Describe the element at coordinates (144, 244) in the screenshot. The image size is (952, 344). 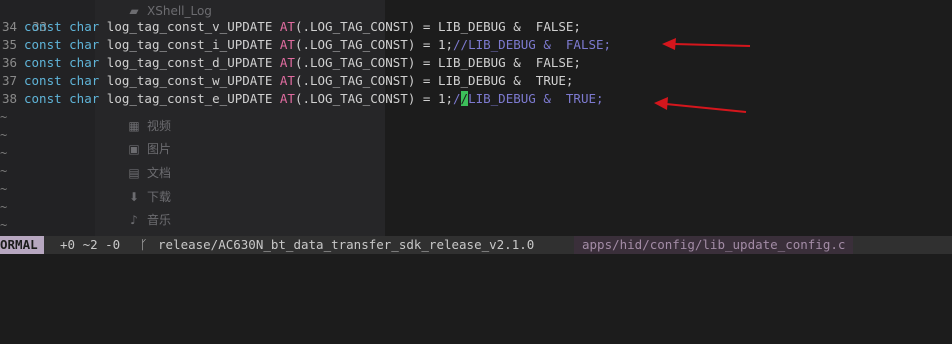
I see `git-branch-icon: ᚴ` at that location.